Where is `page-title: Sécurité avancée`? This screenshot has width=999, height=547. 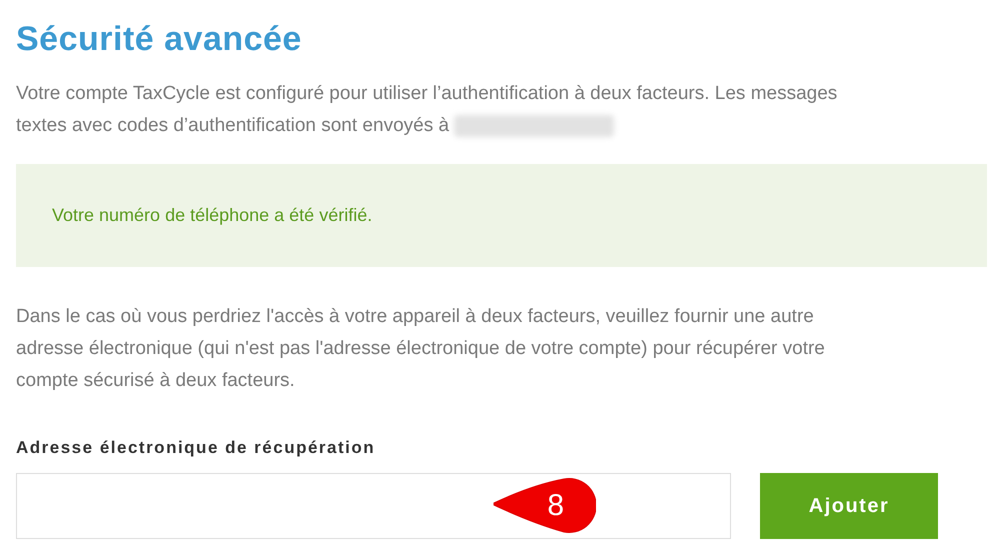 page-title: Sécurité avancée is located at coordinates (159, 39).